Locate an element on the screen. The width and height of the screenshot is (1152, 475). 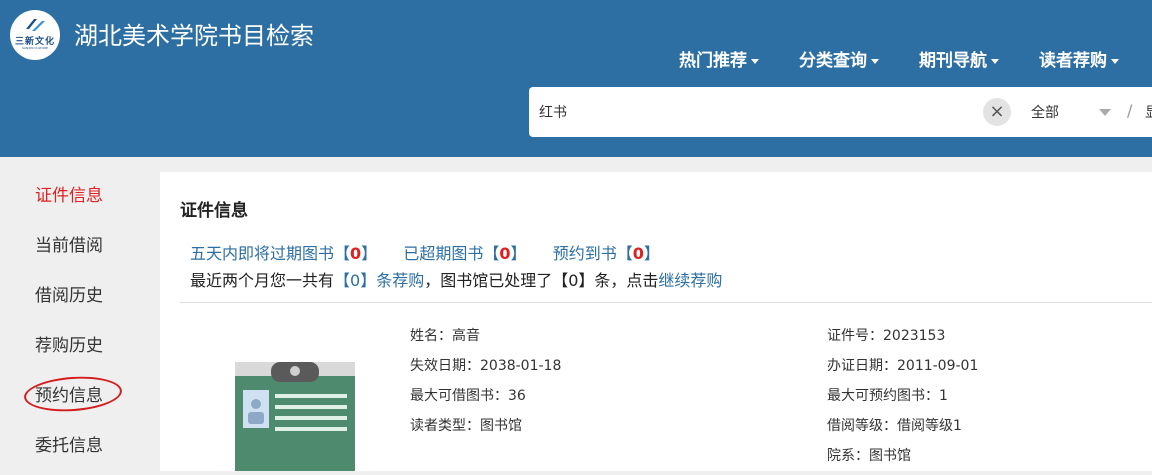
field-label: 最大可借图书： is located at coordinates (459, 396).